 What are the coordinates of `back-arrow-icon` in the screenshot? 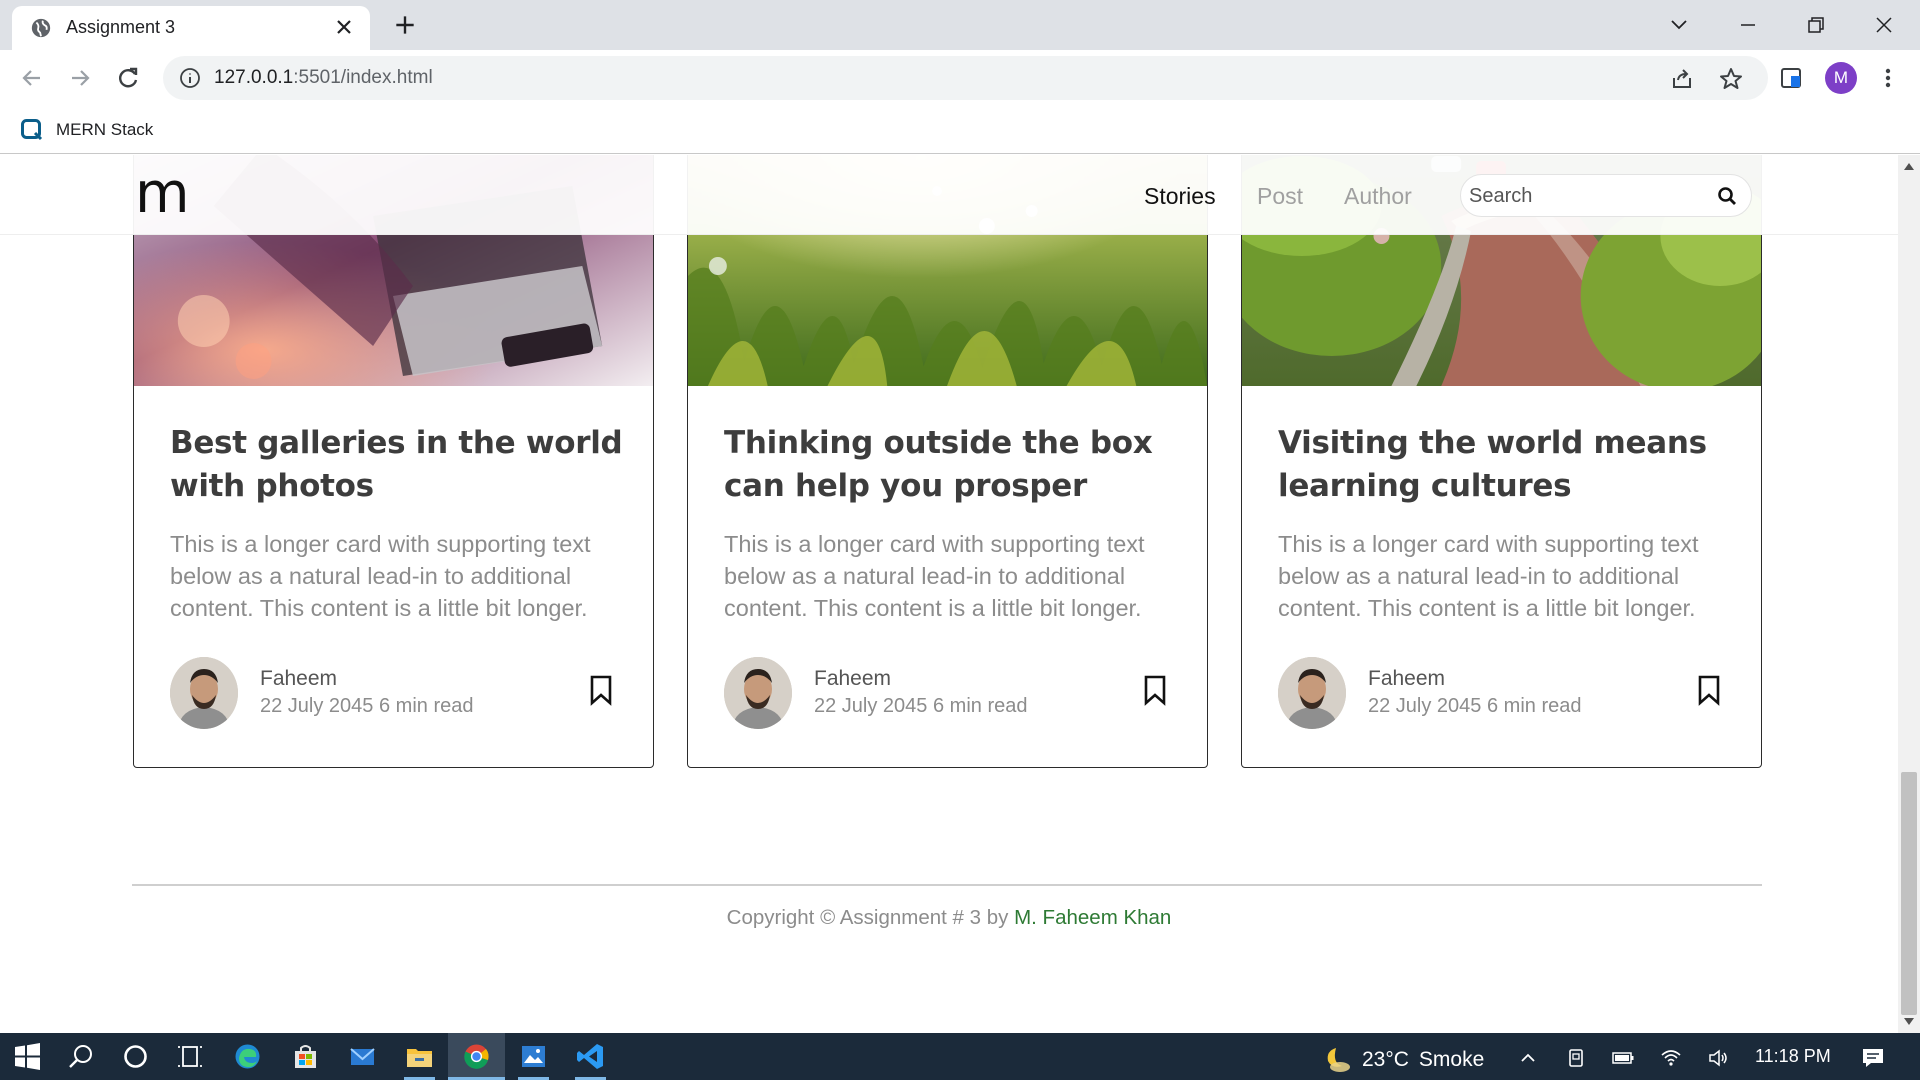 It's located at (32, 78).